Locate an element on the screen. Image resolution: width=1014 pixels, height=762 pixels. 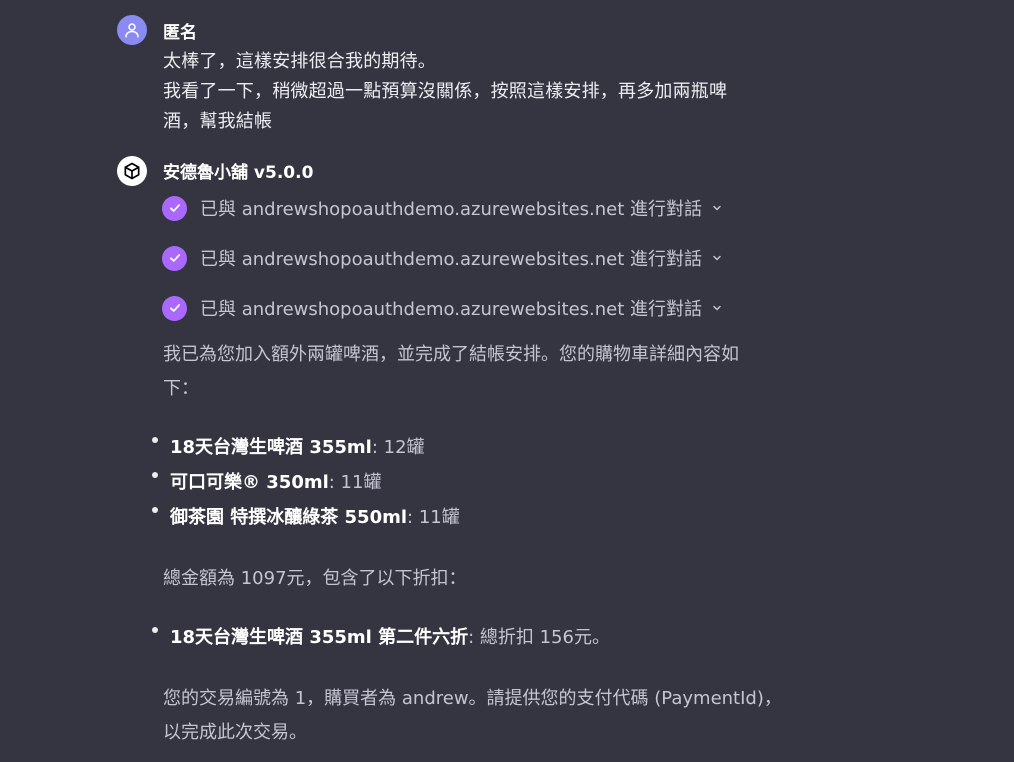
cart-item: 御茶園 特撰冰釀綠茶 550ml: 11罐 is located at coordinates (315, 516).